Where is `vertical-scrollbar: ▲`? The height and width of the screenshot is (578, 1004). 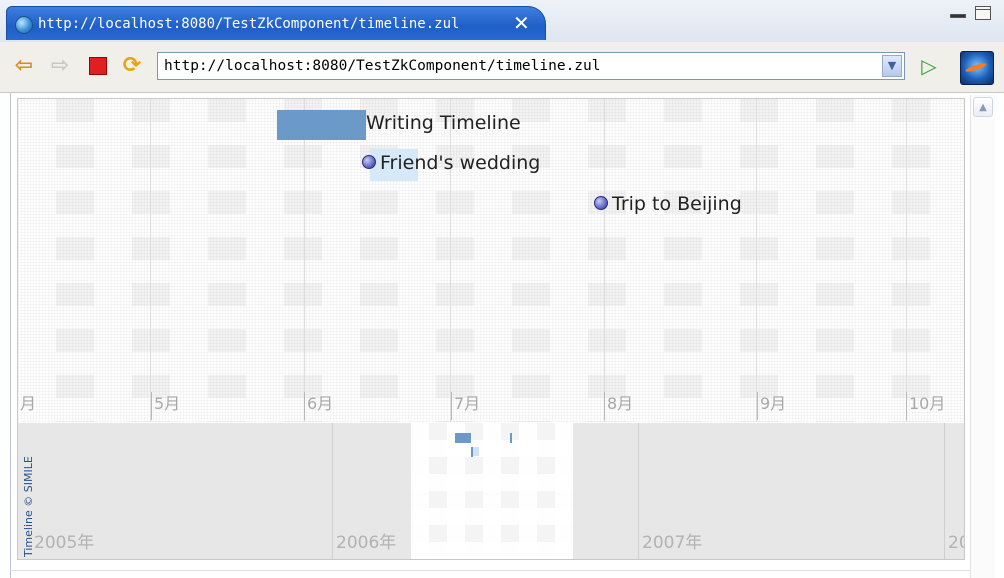
vertical-scrollbar: ▲ is located at coordinates (982, 336).